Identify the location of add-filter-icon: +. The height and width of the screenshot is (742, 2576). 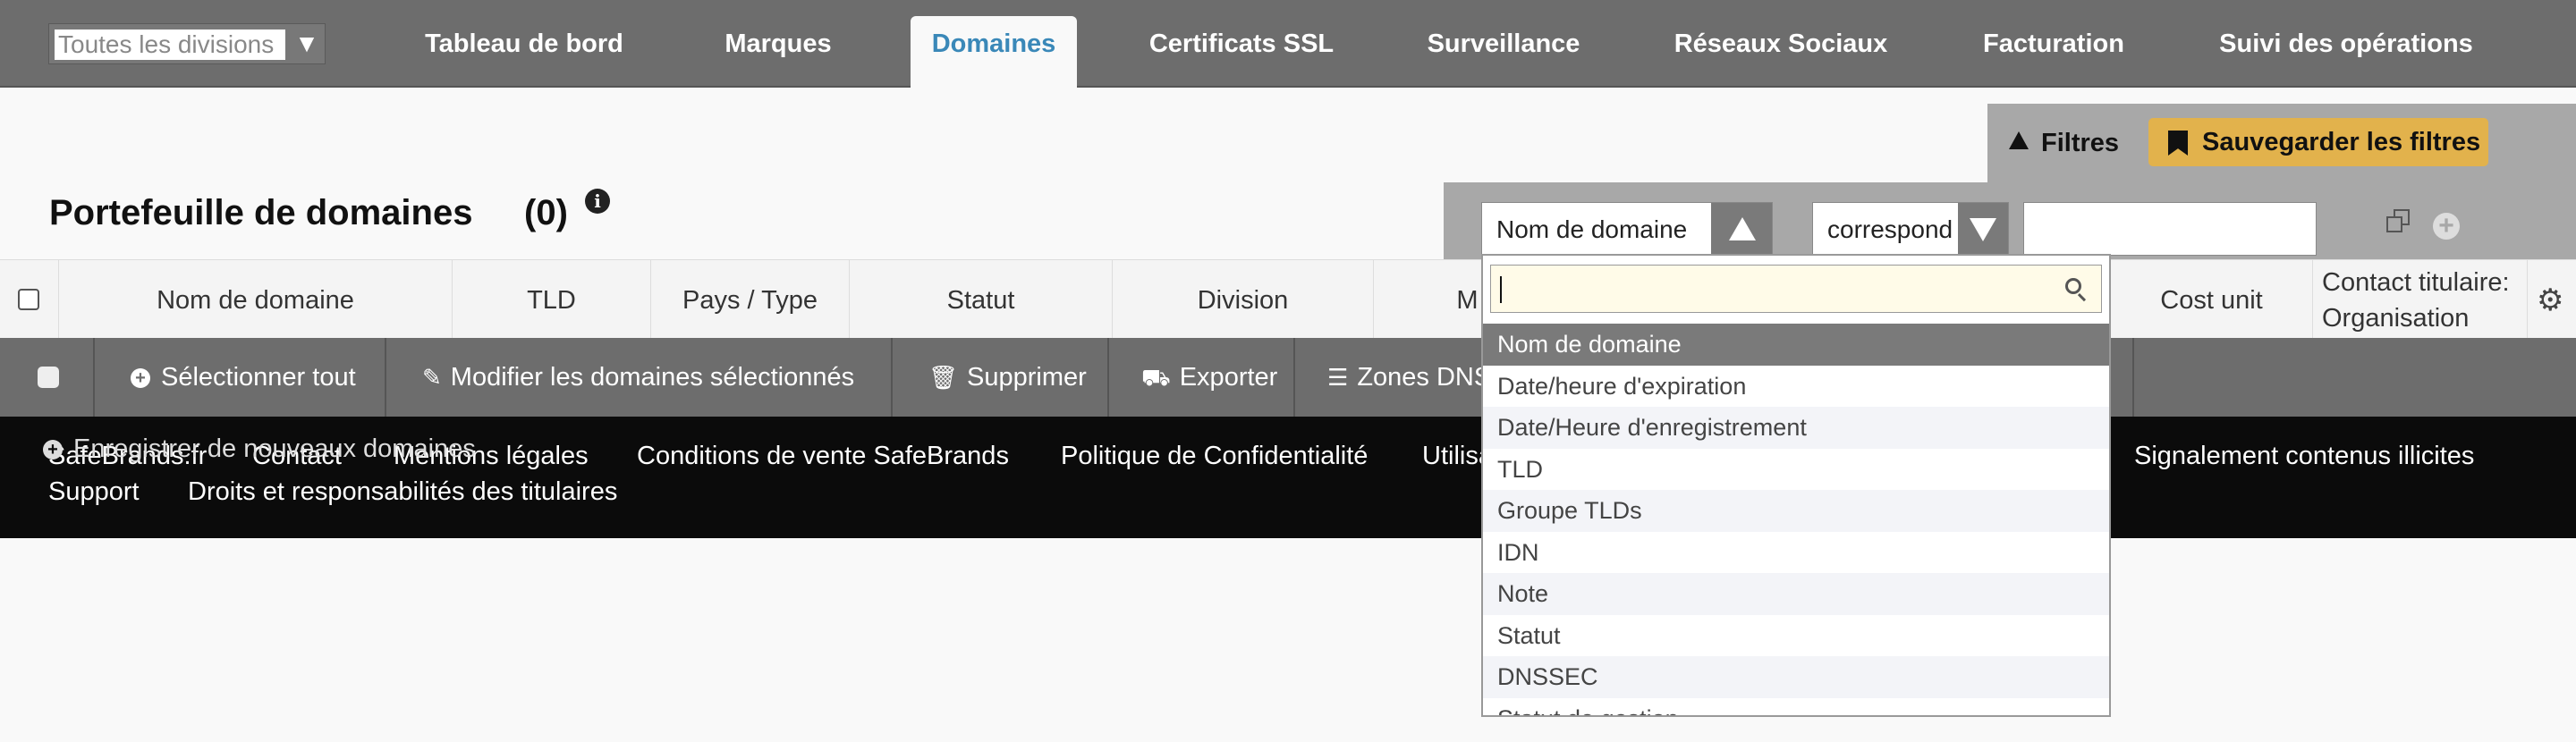
(2446, 226).